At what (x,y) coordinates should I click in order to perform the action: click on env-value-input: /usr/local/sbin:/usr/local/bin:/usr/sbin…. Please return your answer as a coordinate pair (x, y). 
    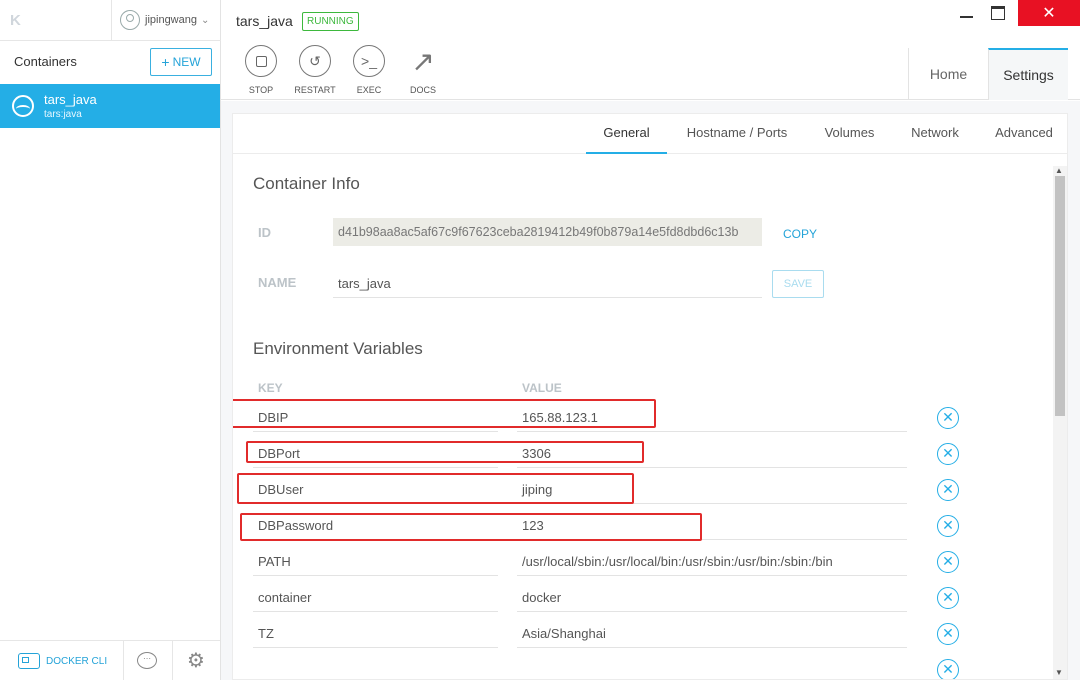
    Looking at the image, I should click on (712, 562).